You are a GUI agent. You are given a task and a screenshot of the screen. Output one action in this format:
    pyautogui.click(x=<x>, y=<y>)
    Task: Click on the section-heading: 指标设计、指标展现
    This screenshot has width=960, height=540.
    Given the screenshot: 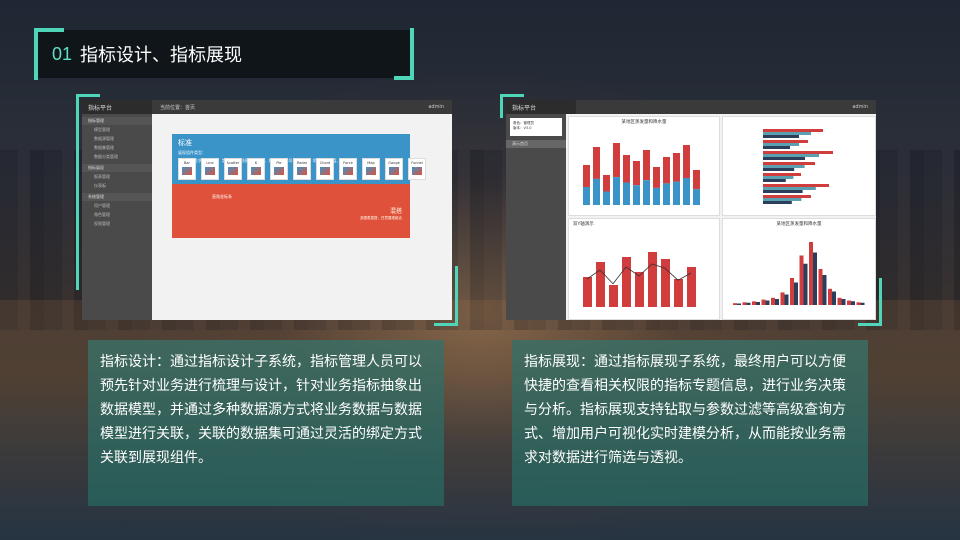 What is the action you would take?
    pyautogui.click(x=161, y=55)
    